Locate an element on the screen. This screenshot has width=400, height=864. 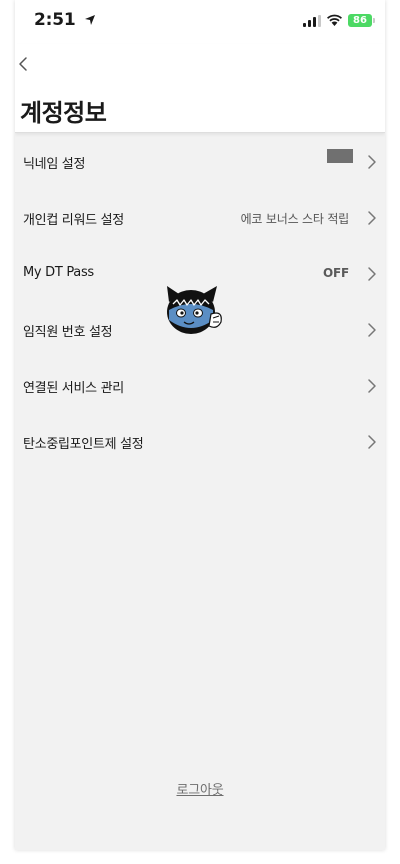
logout-container: 로그아웃 is located at coordinates (200, 788).